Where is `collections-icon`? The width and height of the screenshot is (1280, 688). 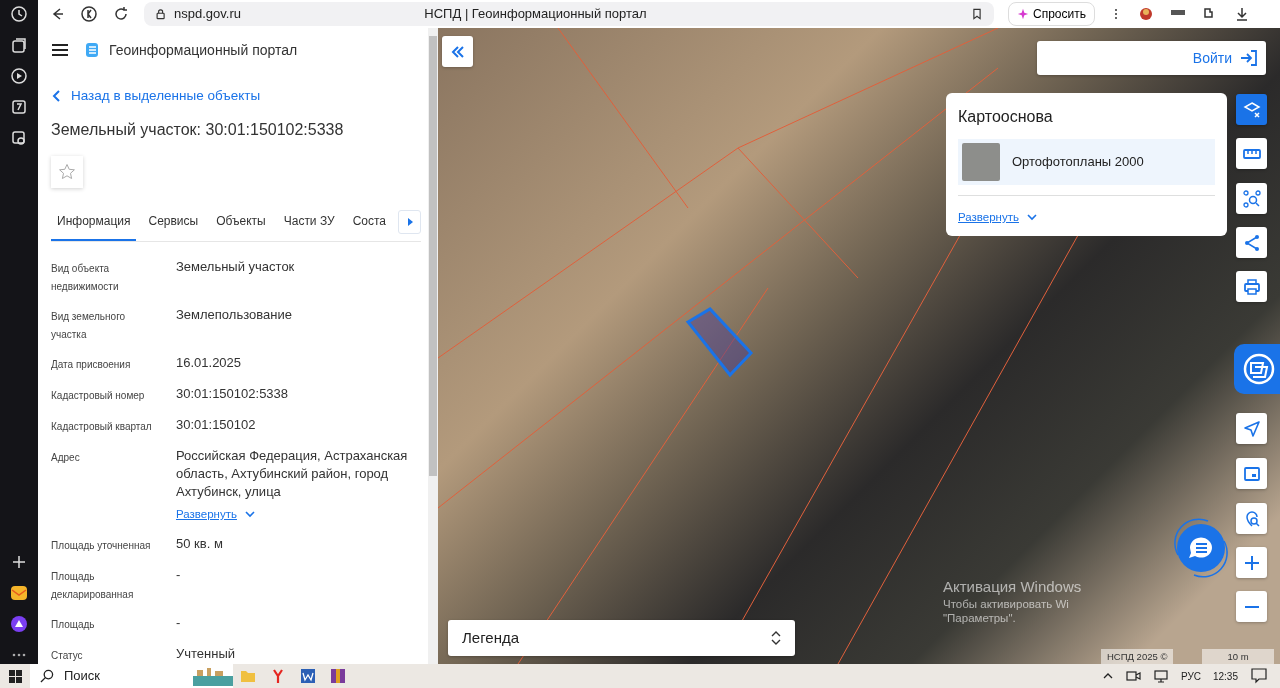 collections-icon is located at coordinates (19, 45).